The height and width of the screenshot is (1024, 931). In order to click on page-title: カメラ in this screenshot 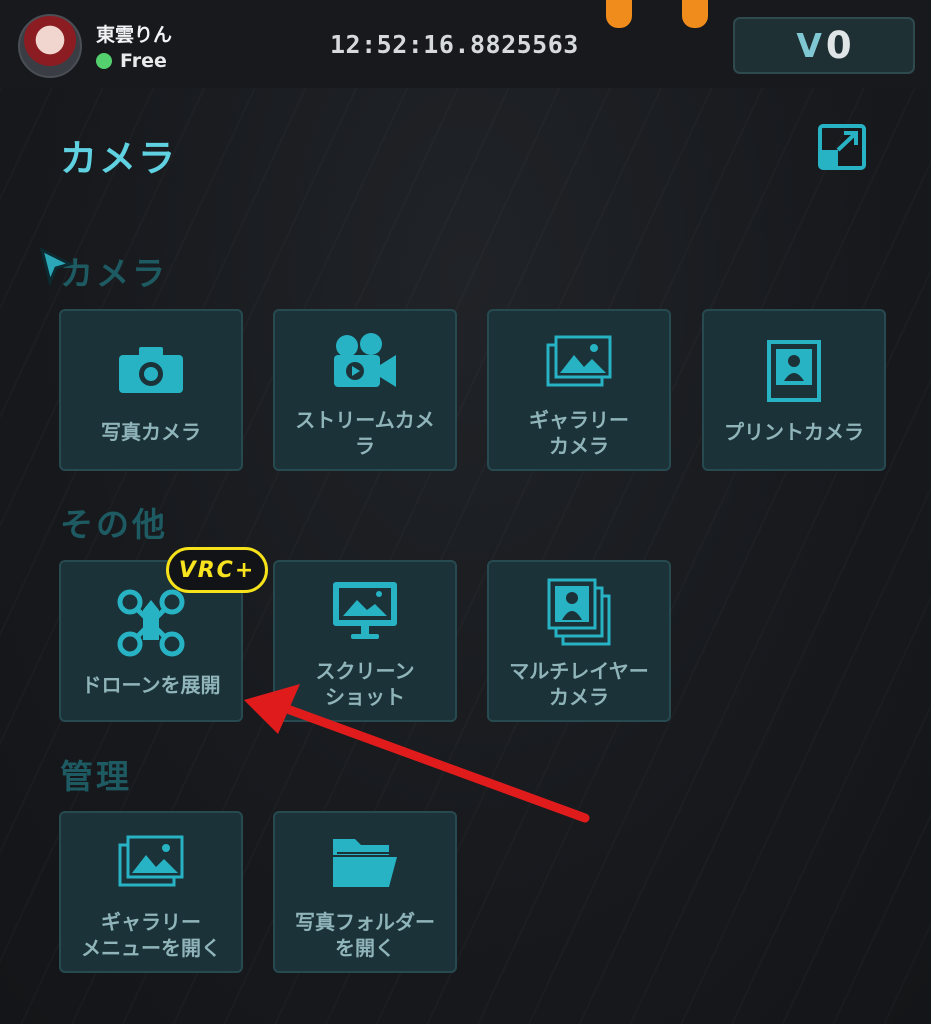, I will do `click(118, 158)`.